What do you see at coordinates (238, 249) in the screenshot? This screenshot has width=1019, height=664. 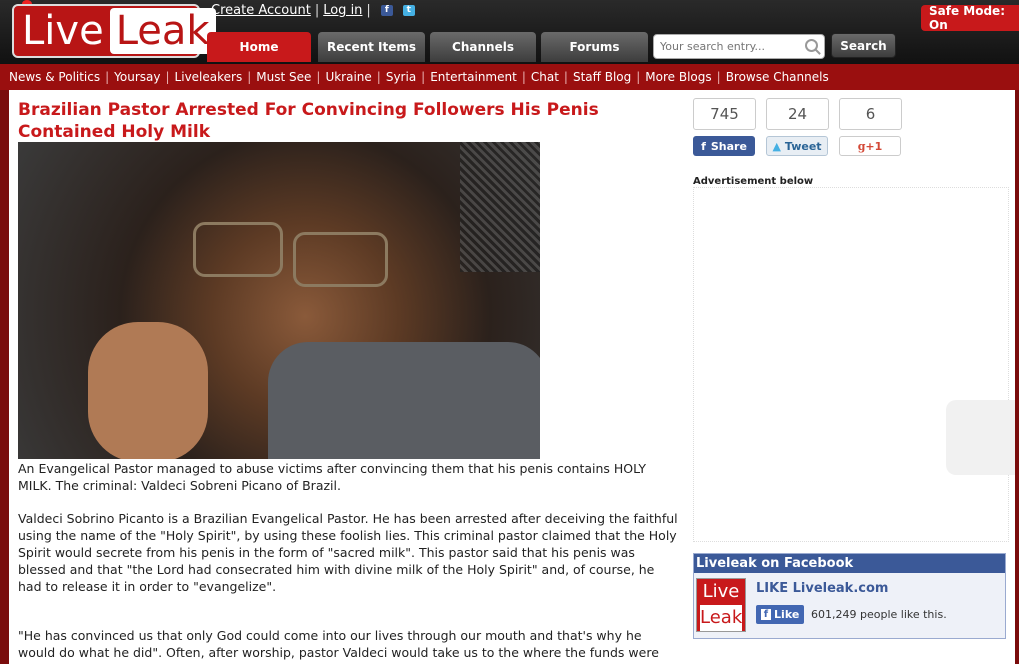 I see `photo-glasses-left` at bounding box center [238, 249].